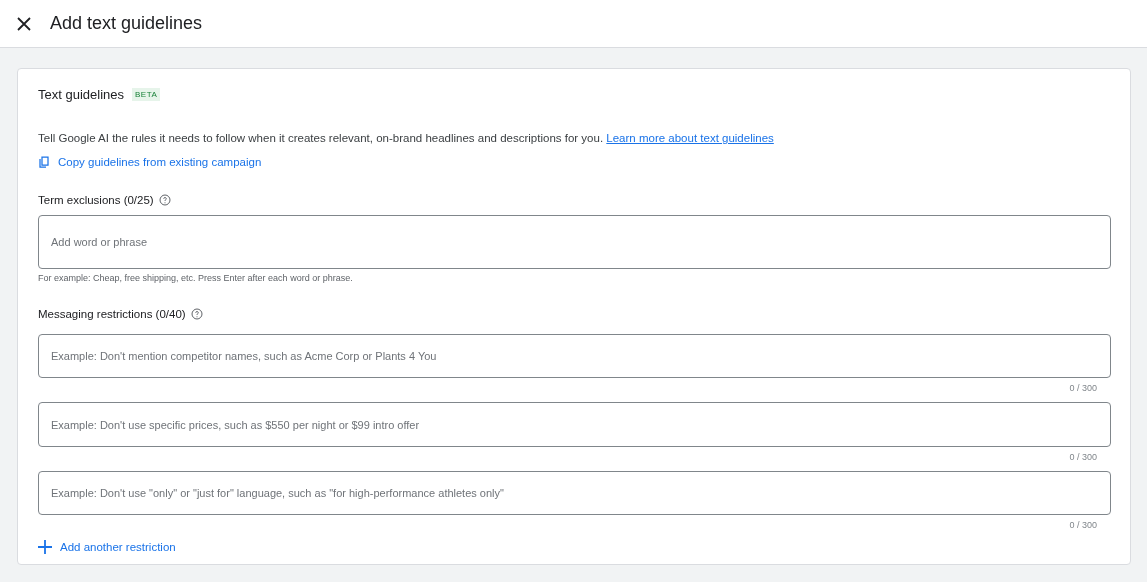 The height and width of the screenshot is (582, 1147). What do you see at coordinates (574, 356) in the screenshot?
I see `input-field: Example: Don't mention competitor names, such as Acme Corp or Plants 4 You` at bounding box center [574, 356].